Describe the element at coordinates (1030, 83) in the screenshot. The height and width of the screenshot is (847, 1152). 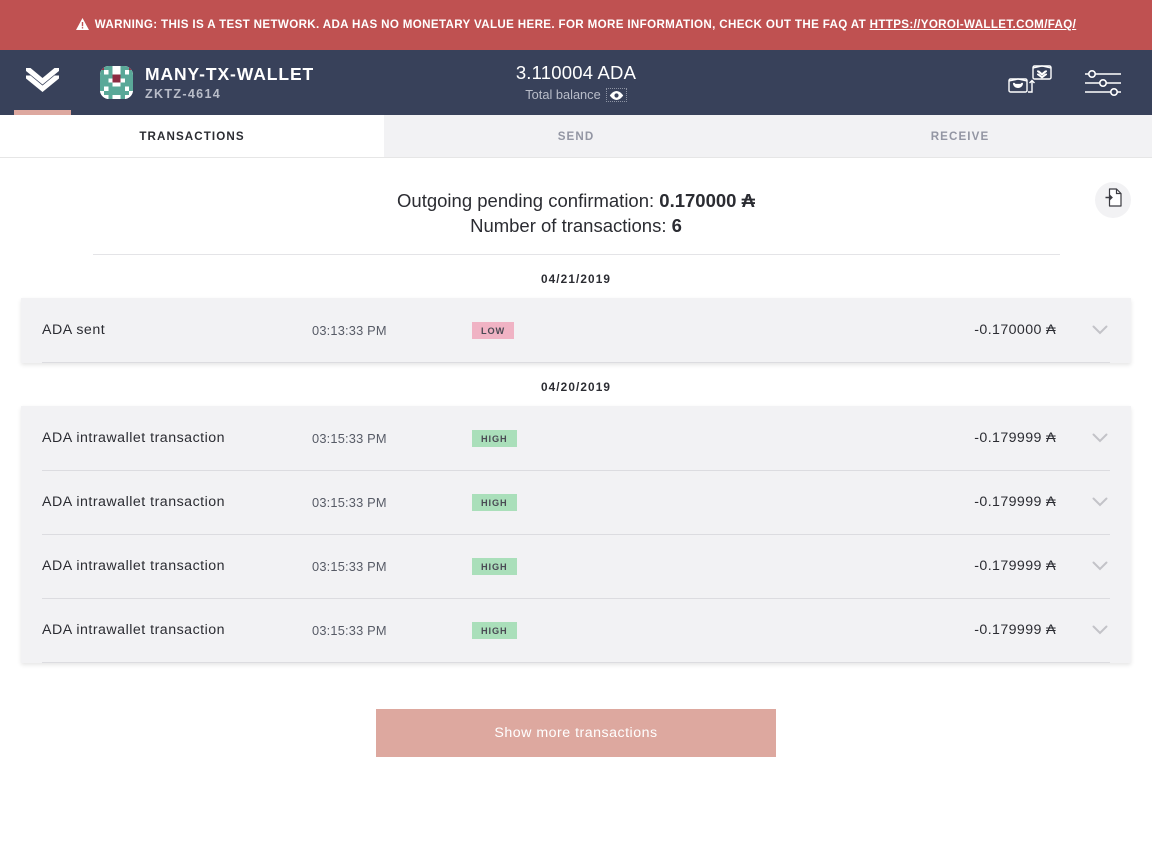
I see `switch-wallet-icon` at that location.